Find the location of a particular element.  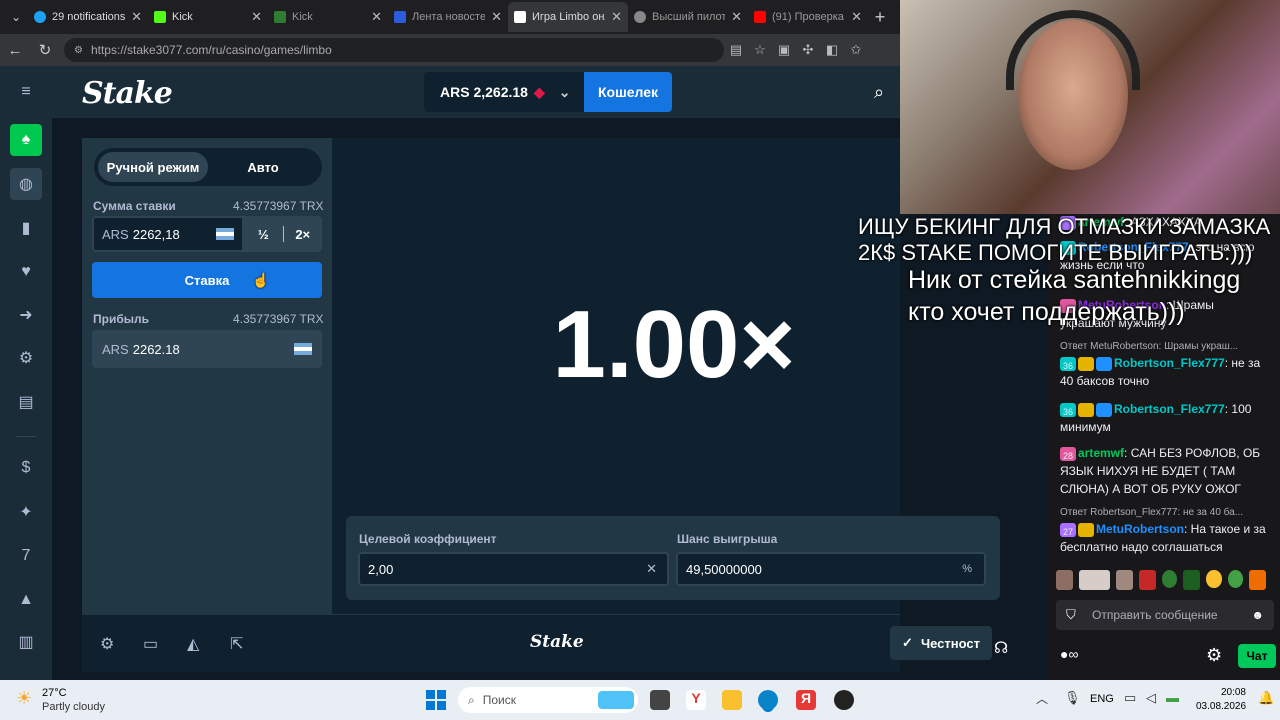

document-icon: ▤ is located at coordinates (26, 402).